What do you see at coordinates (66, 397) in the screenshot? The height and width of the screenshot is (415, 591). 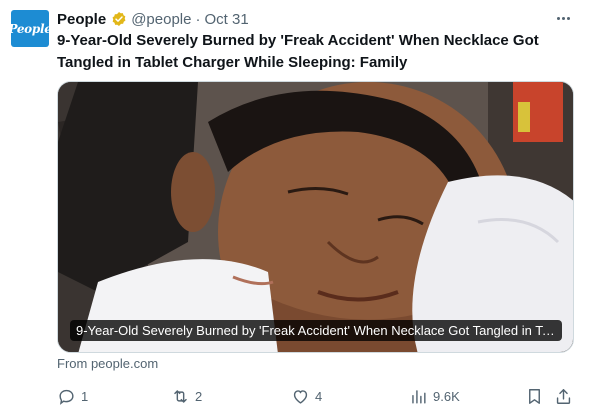 I see `reply-icon` at bounding box center [66, 397].